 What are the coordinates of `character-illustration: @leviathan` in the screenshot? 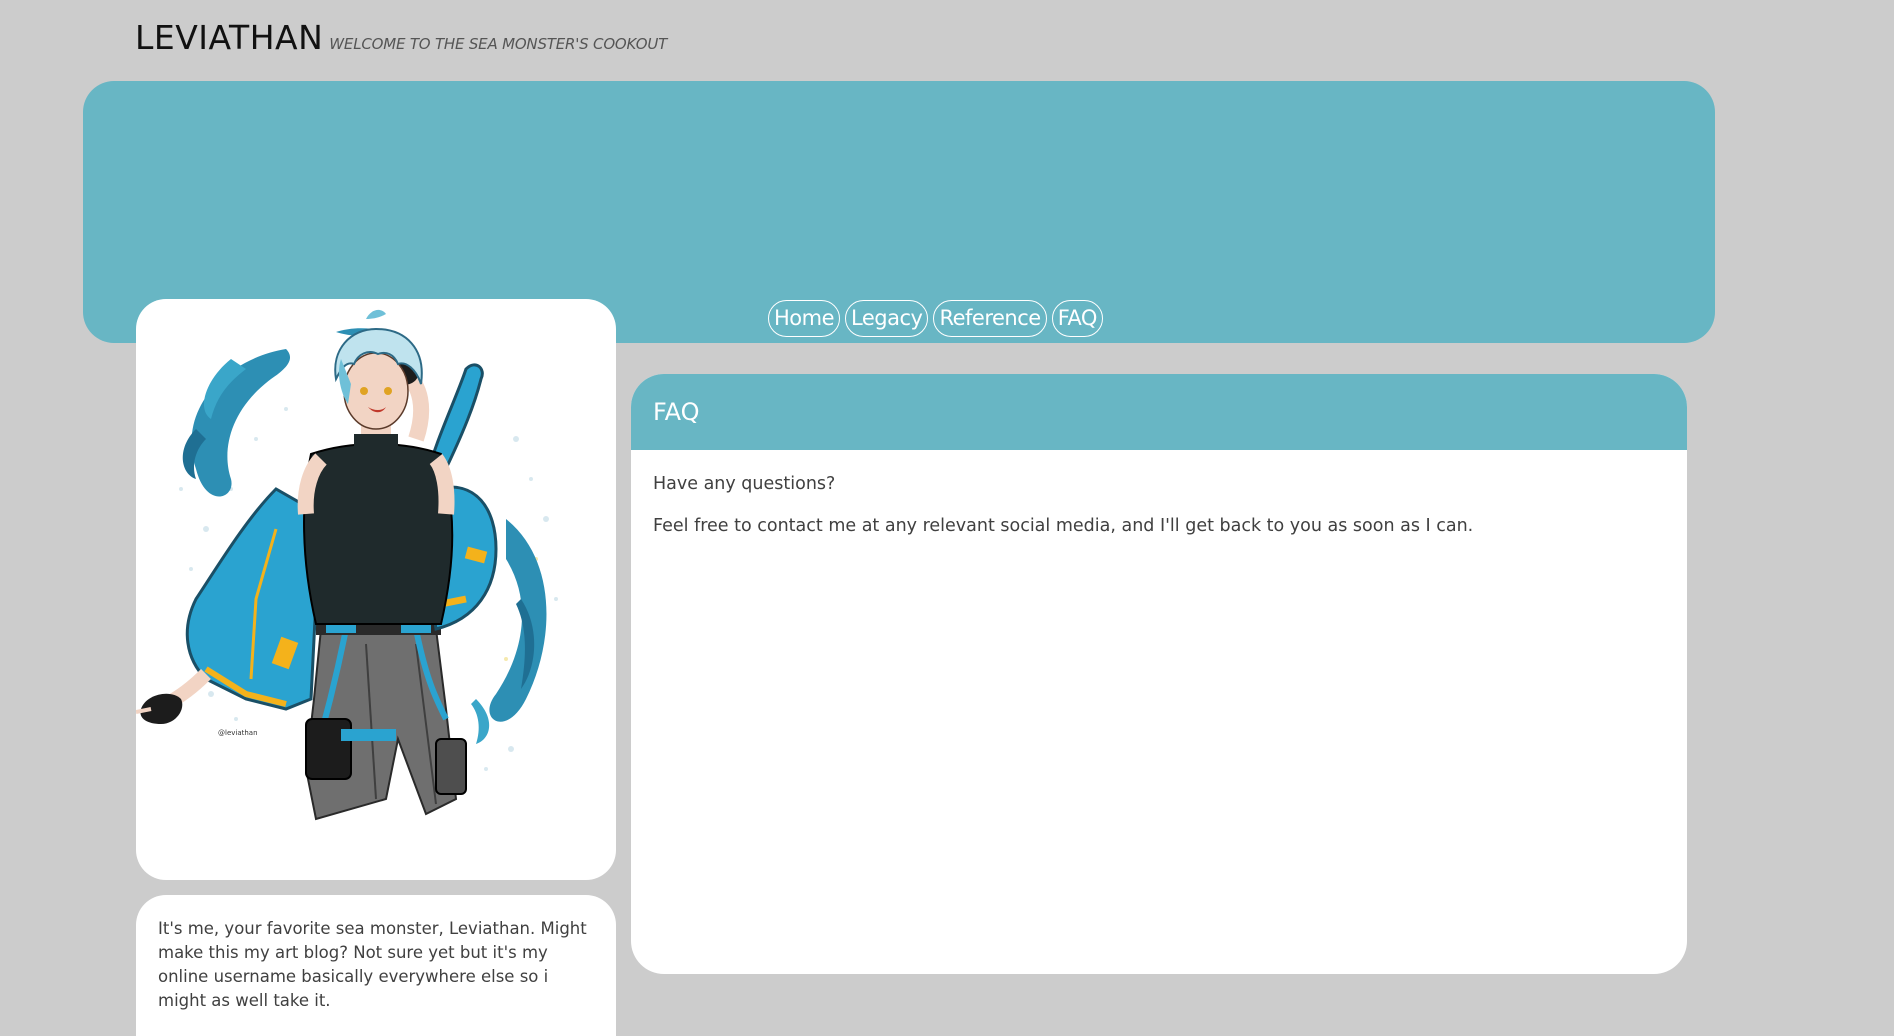 It's located at (347, 565).